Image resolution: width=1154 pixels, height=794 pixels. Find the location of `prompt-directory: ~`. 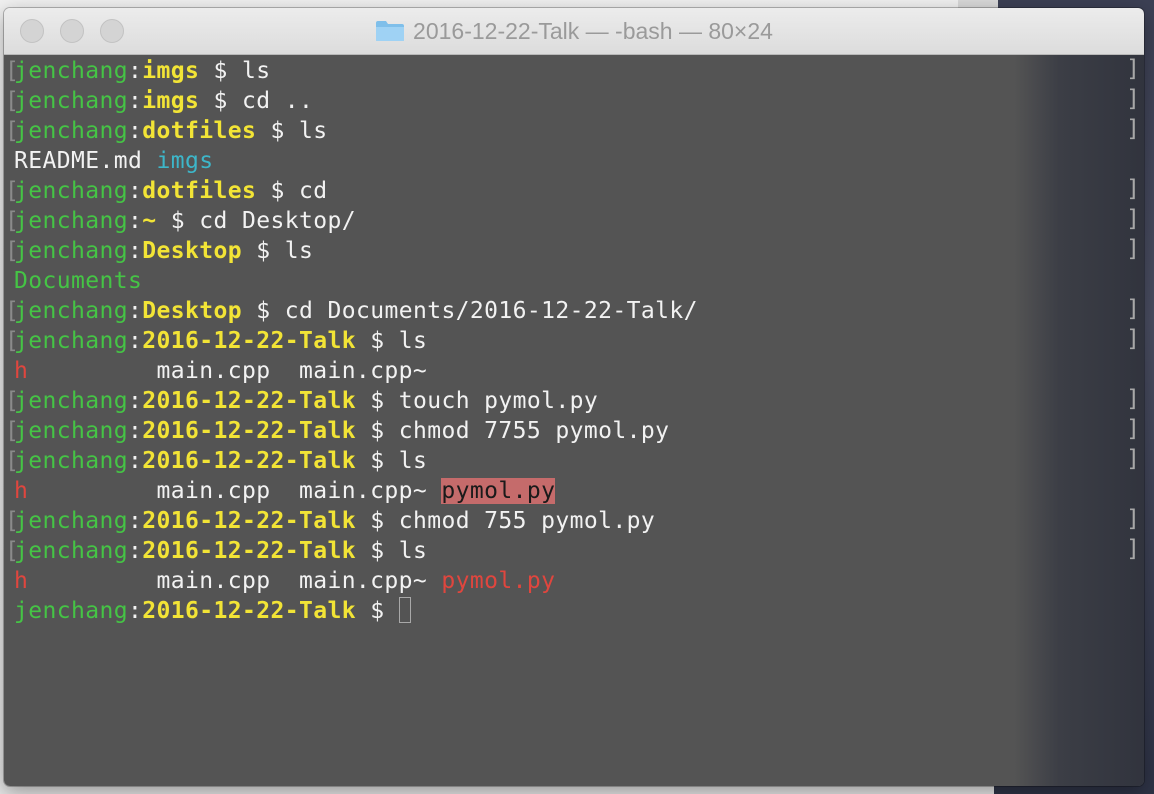

prompt-directory: ~ is located at coordinates (149, 221).